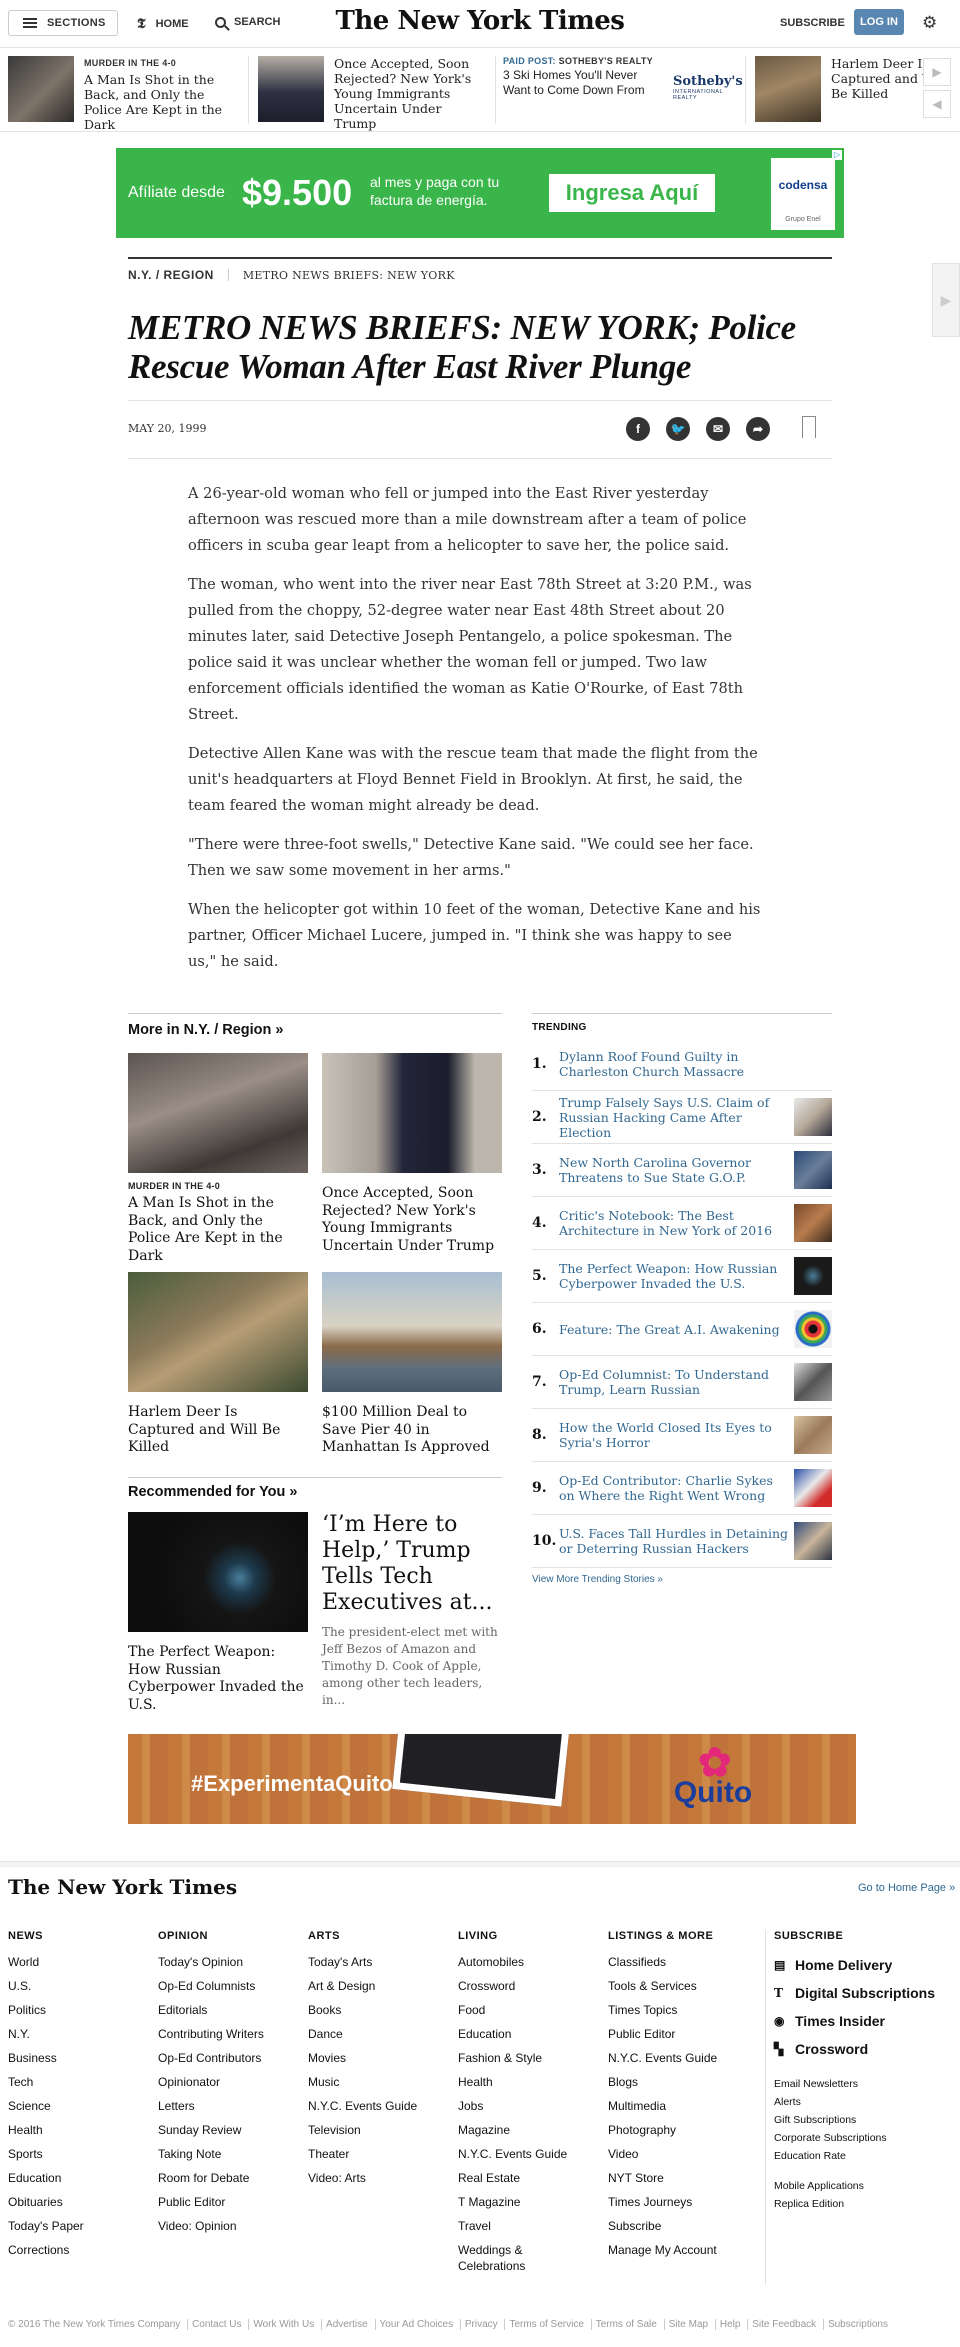  What do you see at coordinates (683, 2250) in the screenshot?
I see `footer-link: Manage My Account` at bounding box center [683, 2250].